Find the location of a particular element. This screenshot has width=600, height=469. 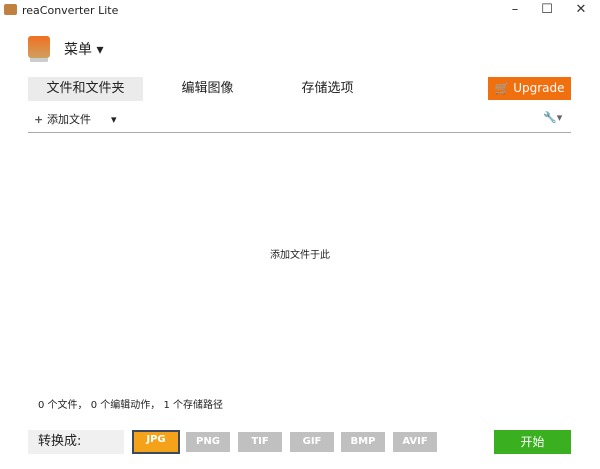

maximize-button: ☐ is located at coordinates (547, 11).